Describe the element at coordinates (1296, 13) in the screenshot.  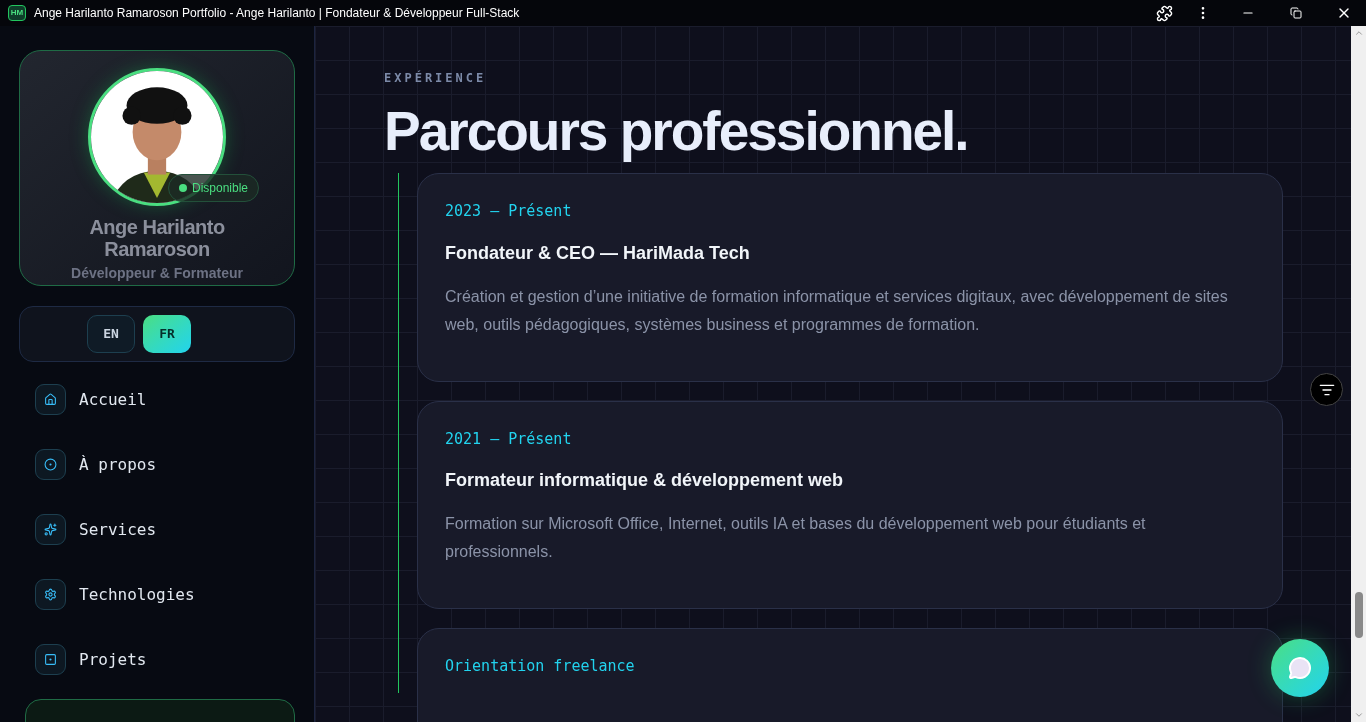
I see `restore-icon` at that location.